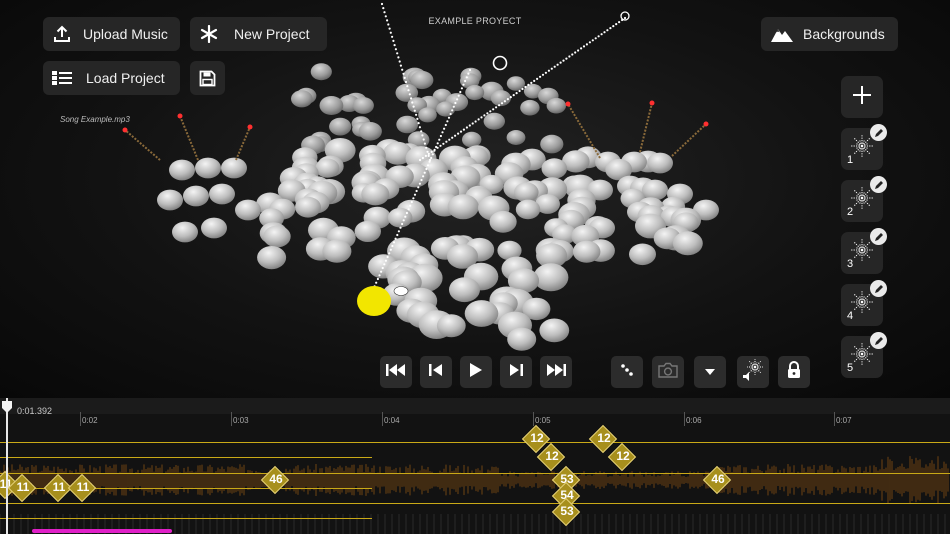 This screenshot has width=950, height=534. Describe the element at coordinates (864, 303) in the screenshot. I see `firework-slot-4: 4` at that location.